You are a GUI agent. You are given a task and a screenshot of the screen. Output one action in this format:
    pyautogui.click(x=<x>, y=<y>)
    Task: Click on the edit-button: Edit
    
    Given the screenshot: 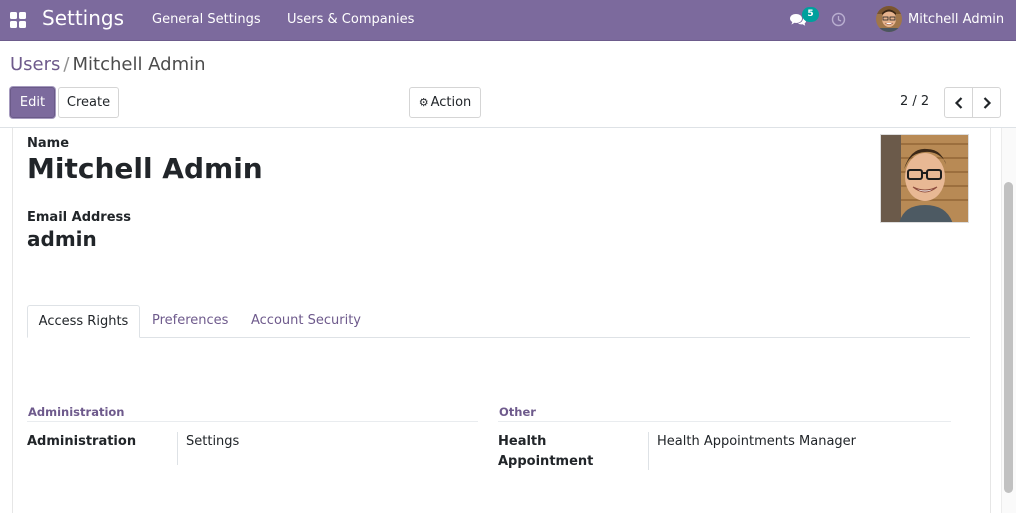 What is the action you would take?
    pyautogui.click(x=32, y=102)
    